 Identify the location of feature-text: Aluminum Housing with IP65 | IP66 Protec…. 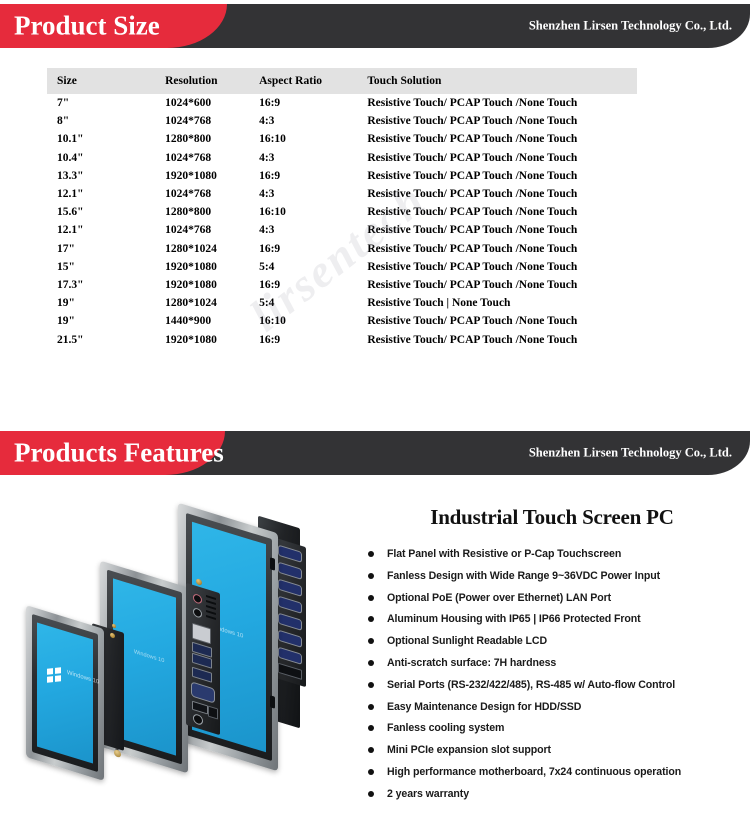
(514, 619).